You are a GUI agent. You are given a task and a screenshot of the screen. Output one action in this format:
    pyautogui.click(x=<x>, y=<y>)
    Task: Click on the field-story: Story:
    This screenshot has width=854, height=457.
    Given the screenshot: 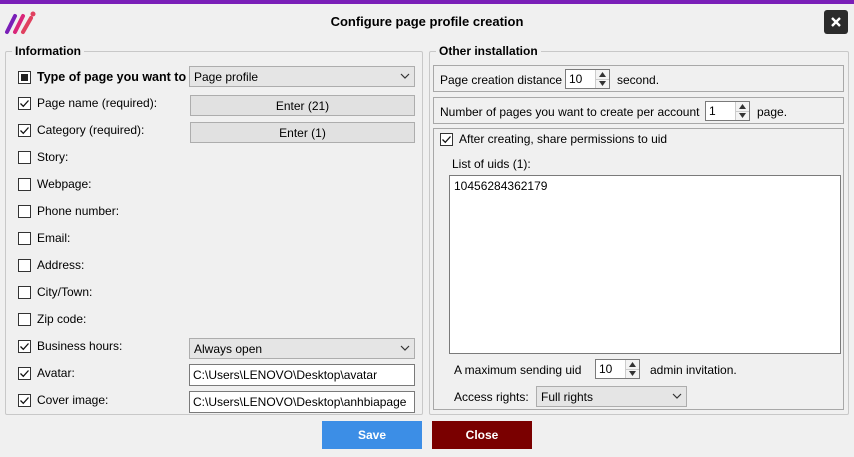 What is the action you would take?
    pyautogui.click(x=43, y=157)
    